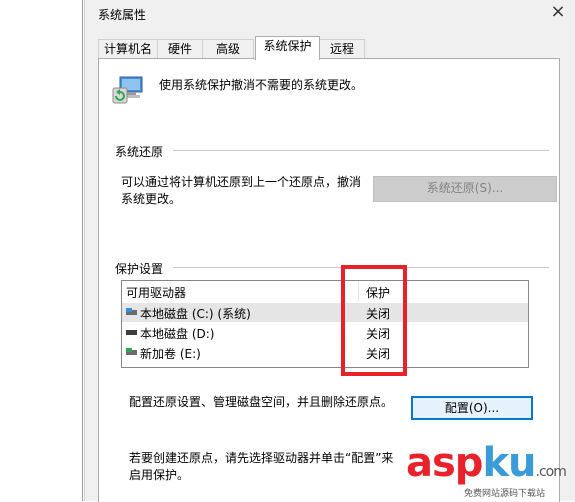  What do you see at coordinates (195, 314) in the screenshot?
I see `drive-label: 本地磁盘 (C:) (系统)` at bounding box center [195, 314].